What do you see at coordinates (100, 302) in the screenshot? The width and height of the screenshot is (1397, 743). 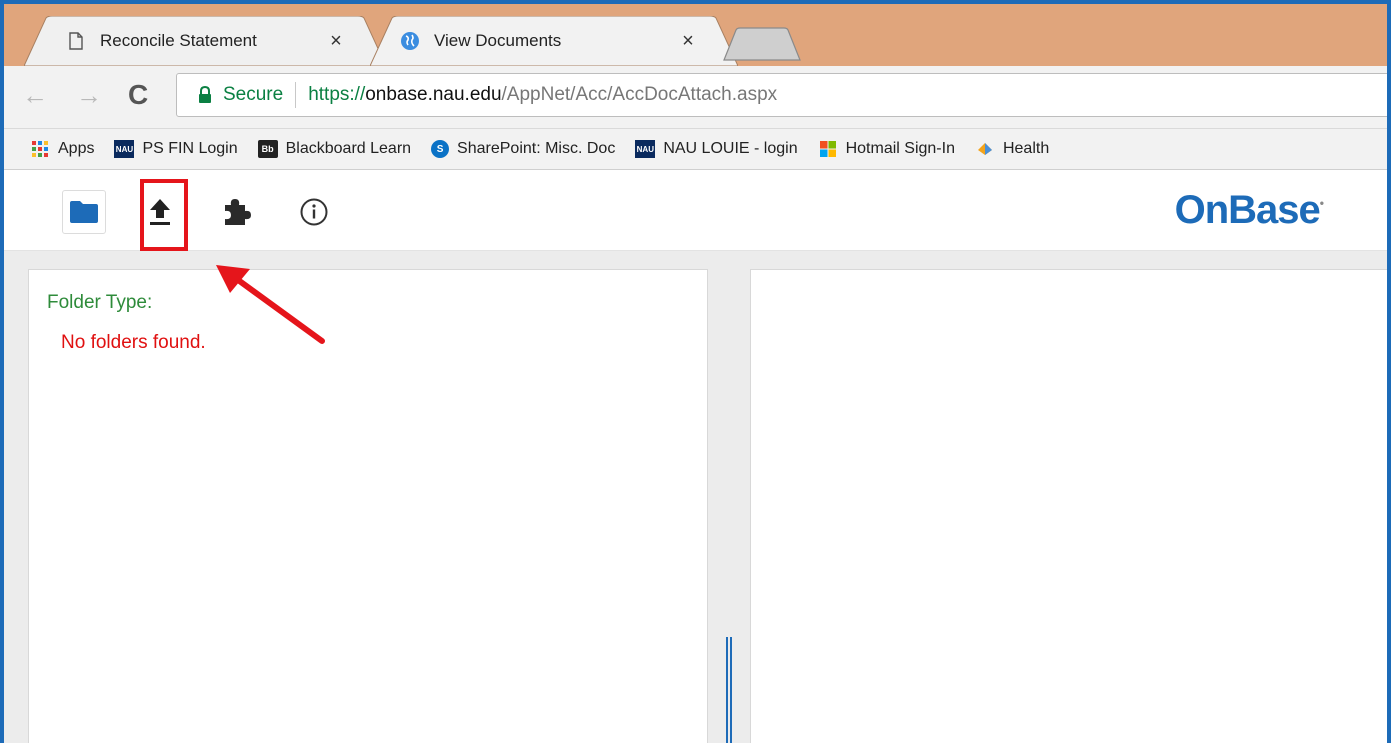 I see `folder-type-label: Folder Type:` at bounding box center [100, 302].